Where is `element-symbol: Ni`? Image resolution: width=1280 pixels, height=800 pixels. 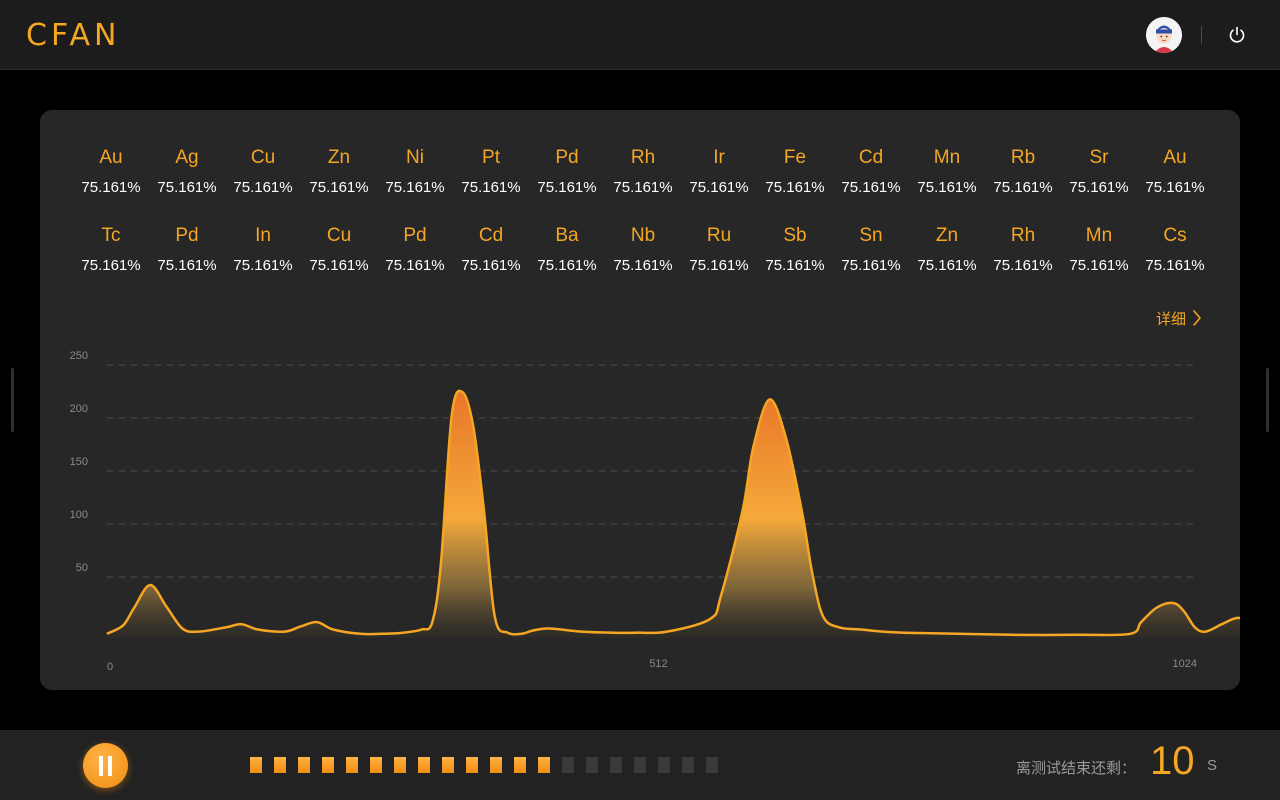 element-symbol: Ni is located at coordinates (415, 157).